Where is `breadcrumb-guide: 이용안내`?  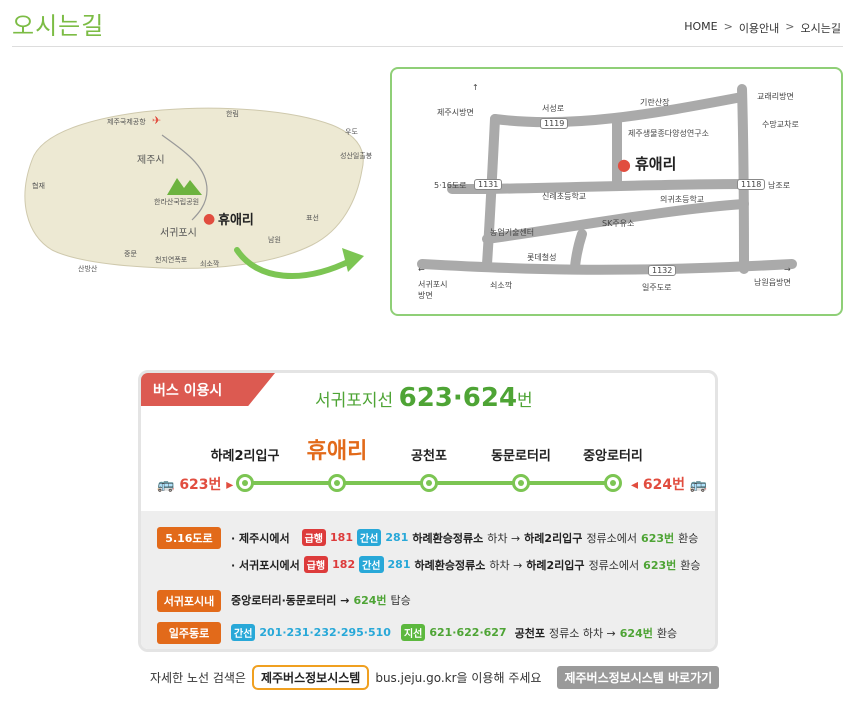
breadcrumb-guide: 이용안내 is located at coordinates (759, 28).